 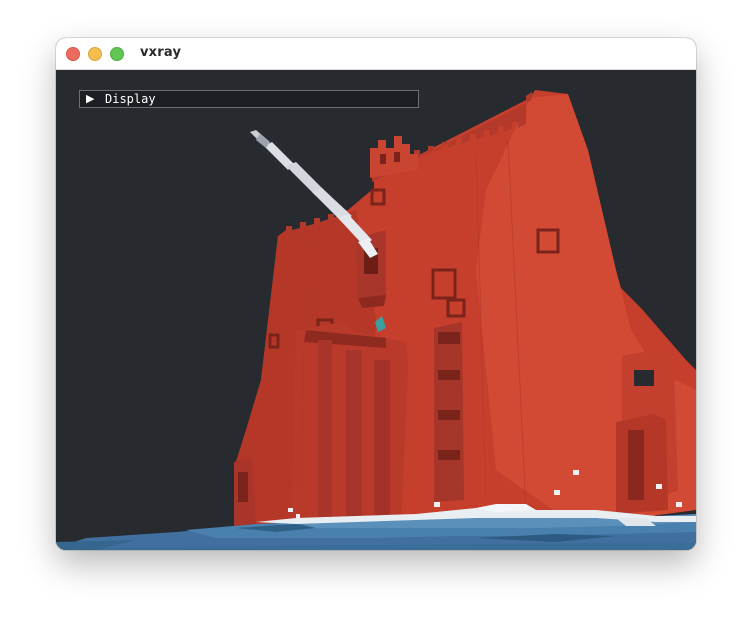 What do you see at coordinates (161, 52) in the screenshot?
I see `window-title: vxray` at bounding box center [161, 52].